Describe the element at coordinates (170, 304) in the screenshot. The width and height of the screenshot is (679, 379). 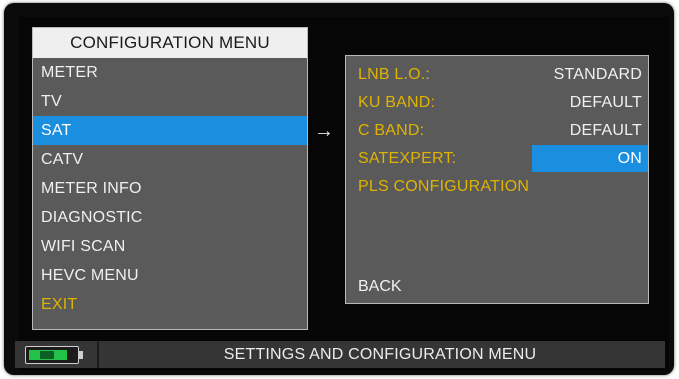
I see `menu-item-exit: EXIT` at that location.